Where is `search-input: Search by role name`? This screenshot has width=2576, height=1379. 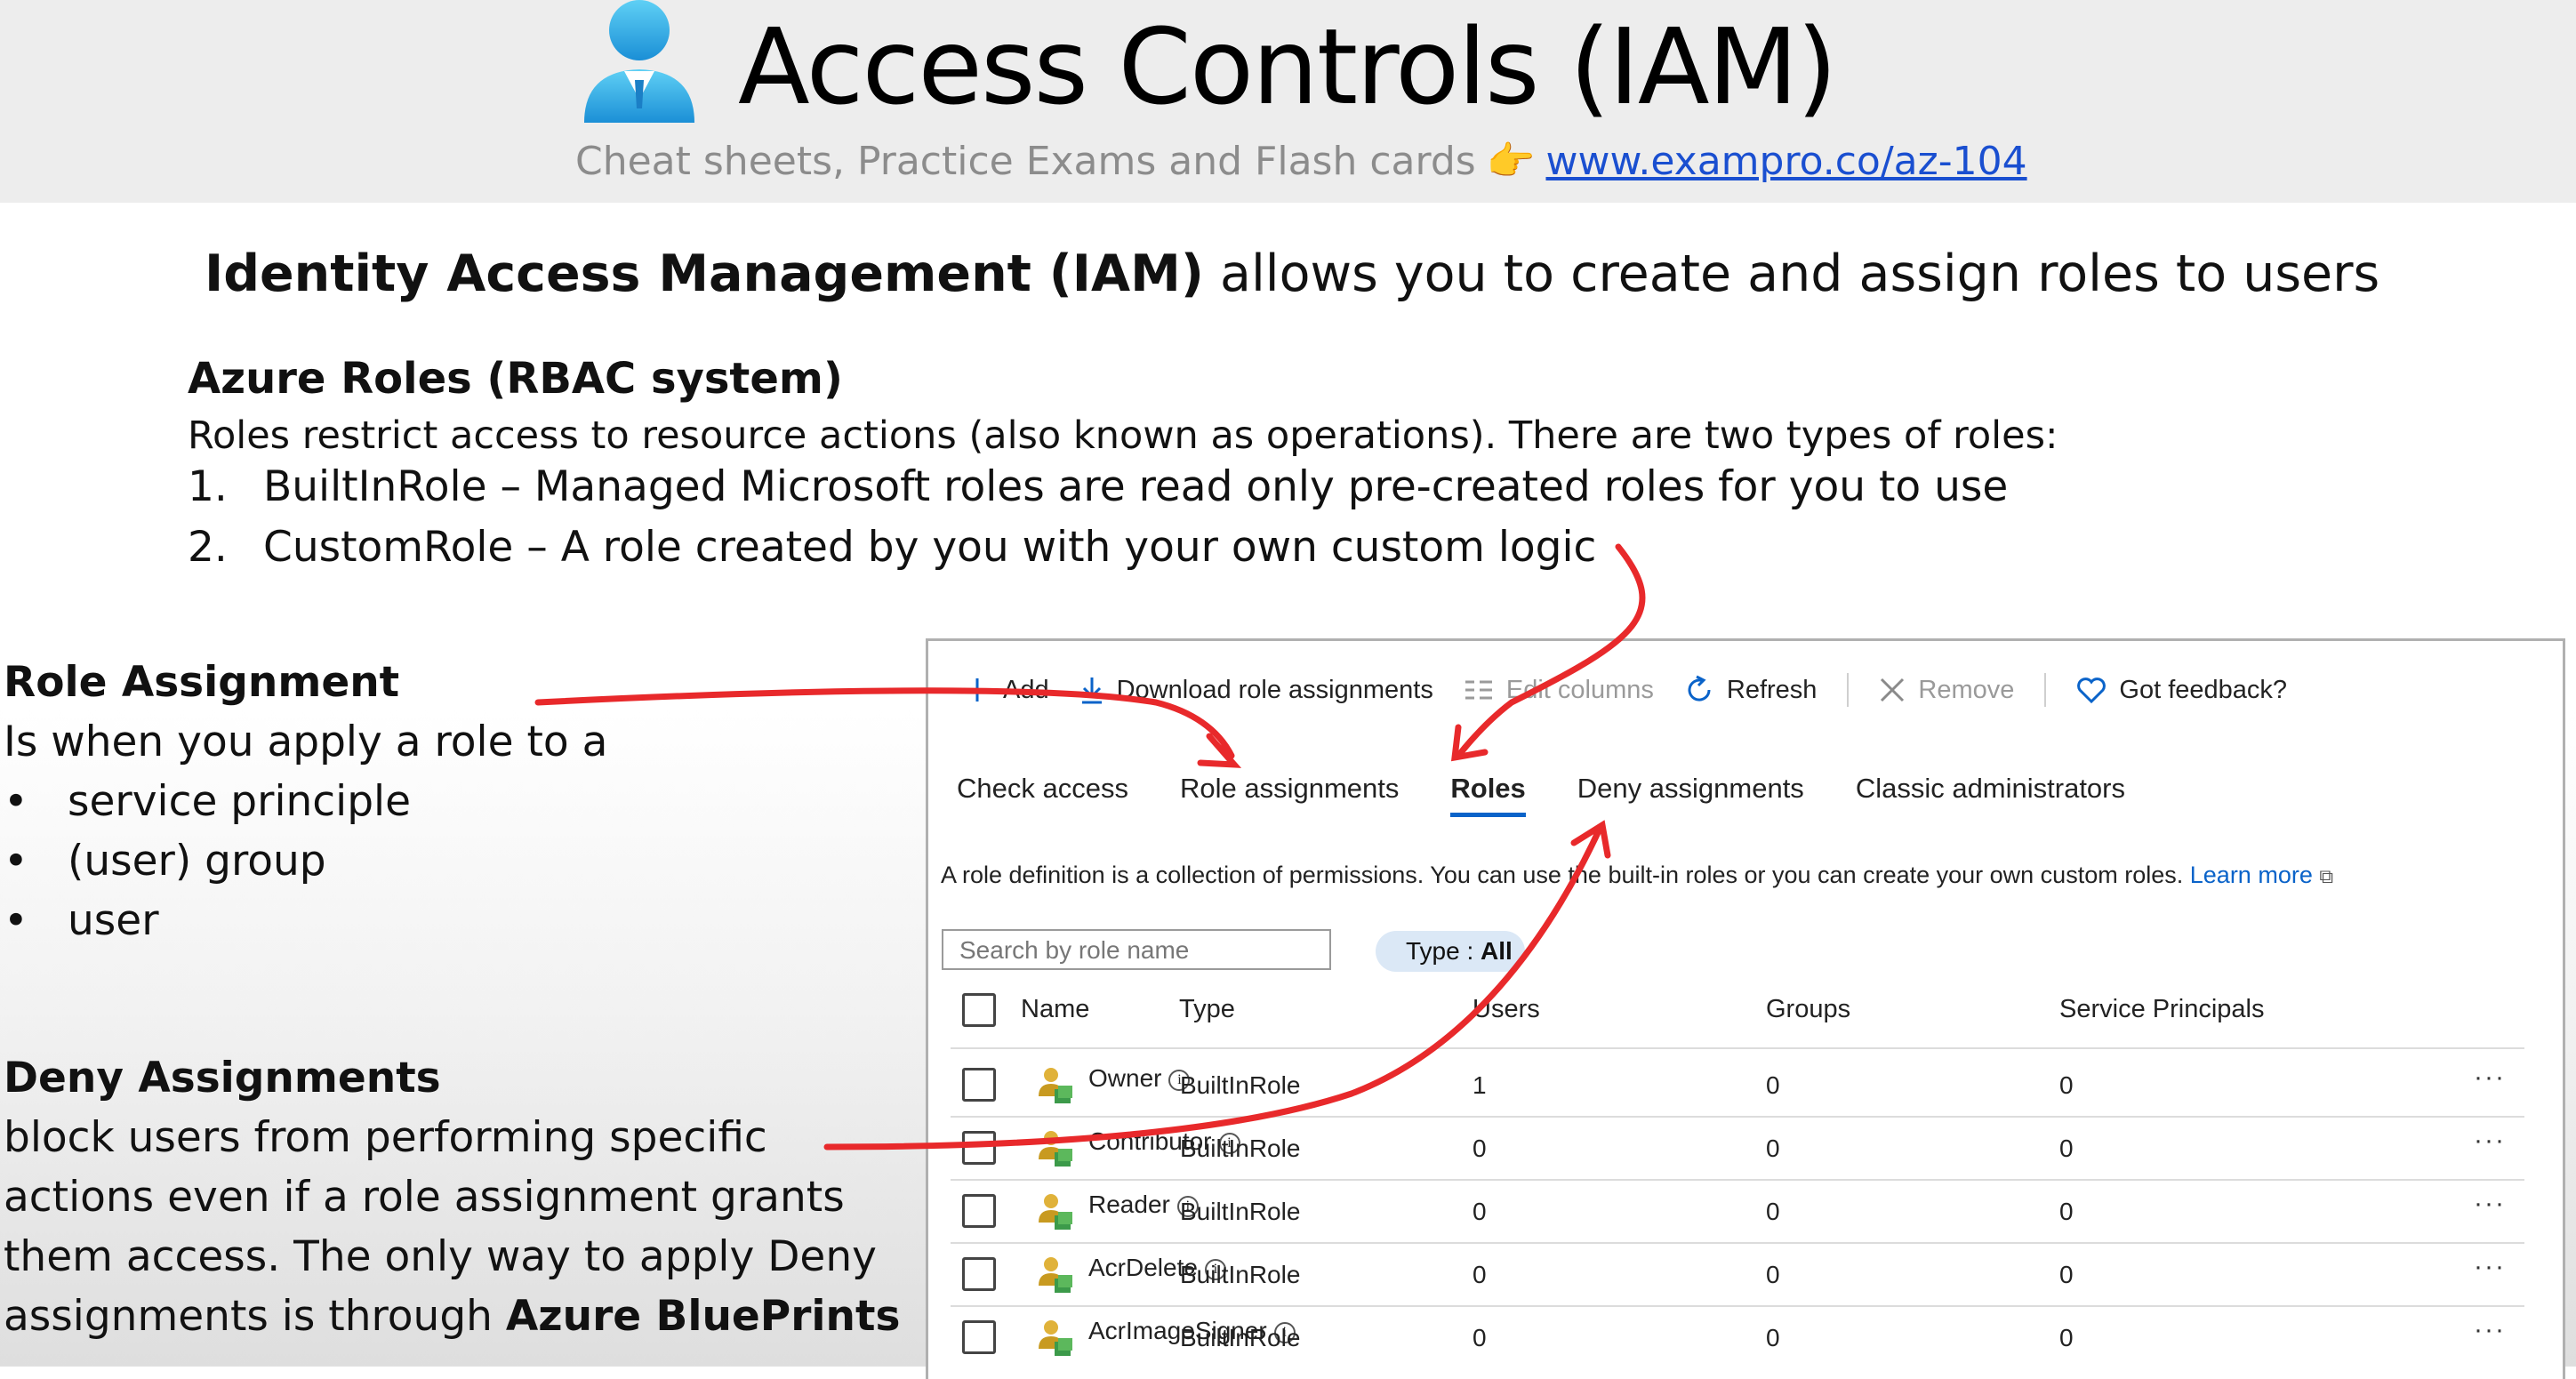
search-input: Search by role name is located at coordinates (1136, 950).